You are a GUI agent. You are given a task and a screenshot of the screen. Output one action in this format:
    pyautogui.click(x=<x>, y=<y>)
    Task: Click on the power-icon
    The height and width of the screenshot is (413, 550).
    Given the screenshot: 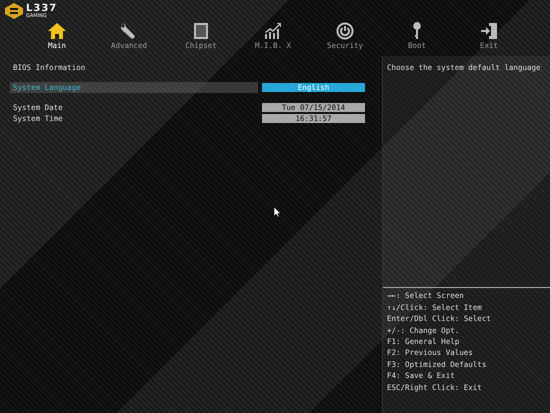 What is the action you would take?
    pyautogui.click(x=345, y=31)
    